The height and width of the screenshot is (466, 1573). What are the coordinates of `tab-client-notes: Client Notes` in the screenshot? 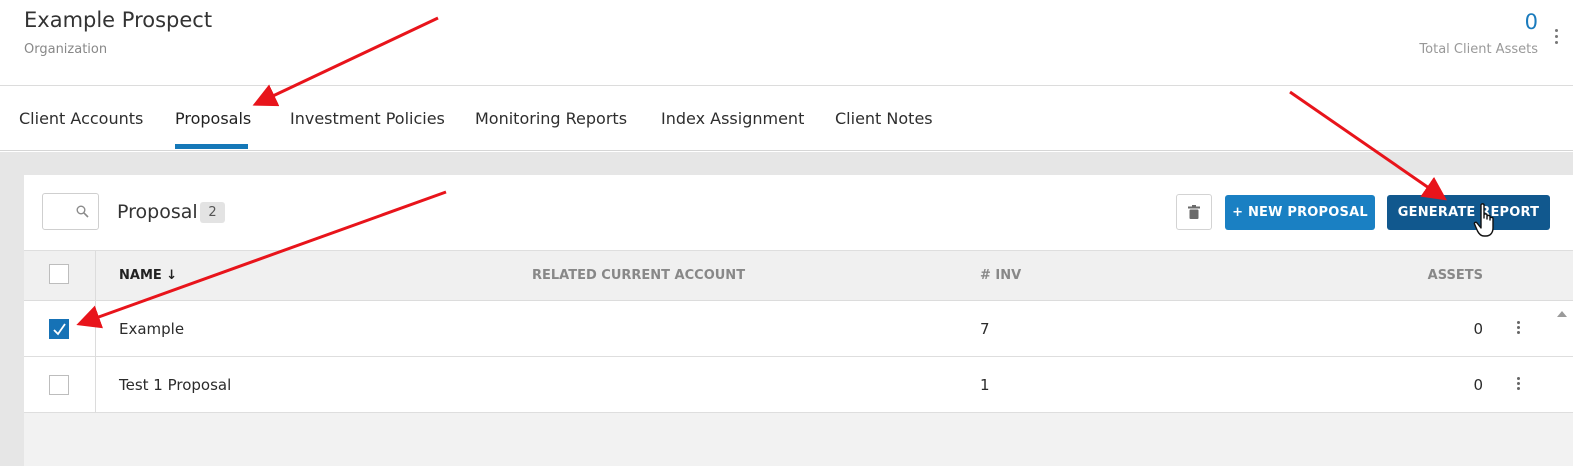 It's located at (884, 118).